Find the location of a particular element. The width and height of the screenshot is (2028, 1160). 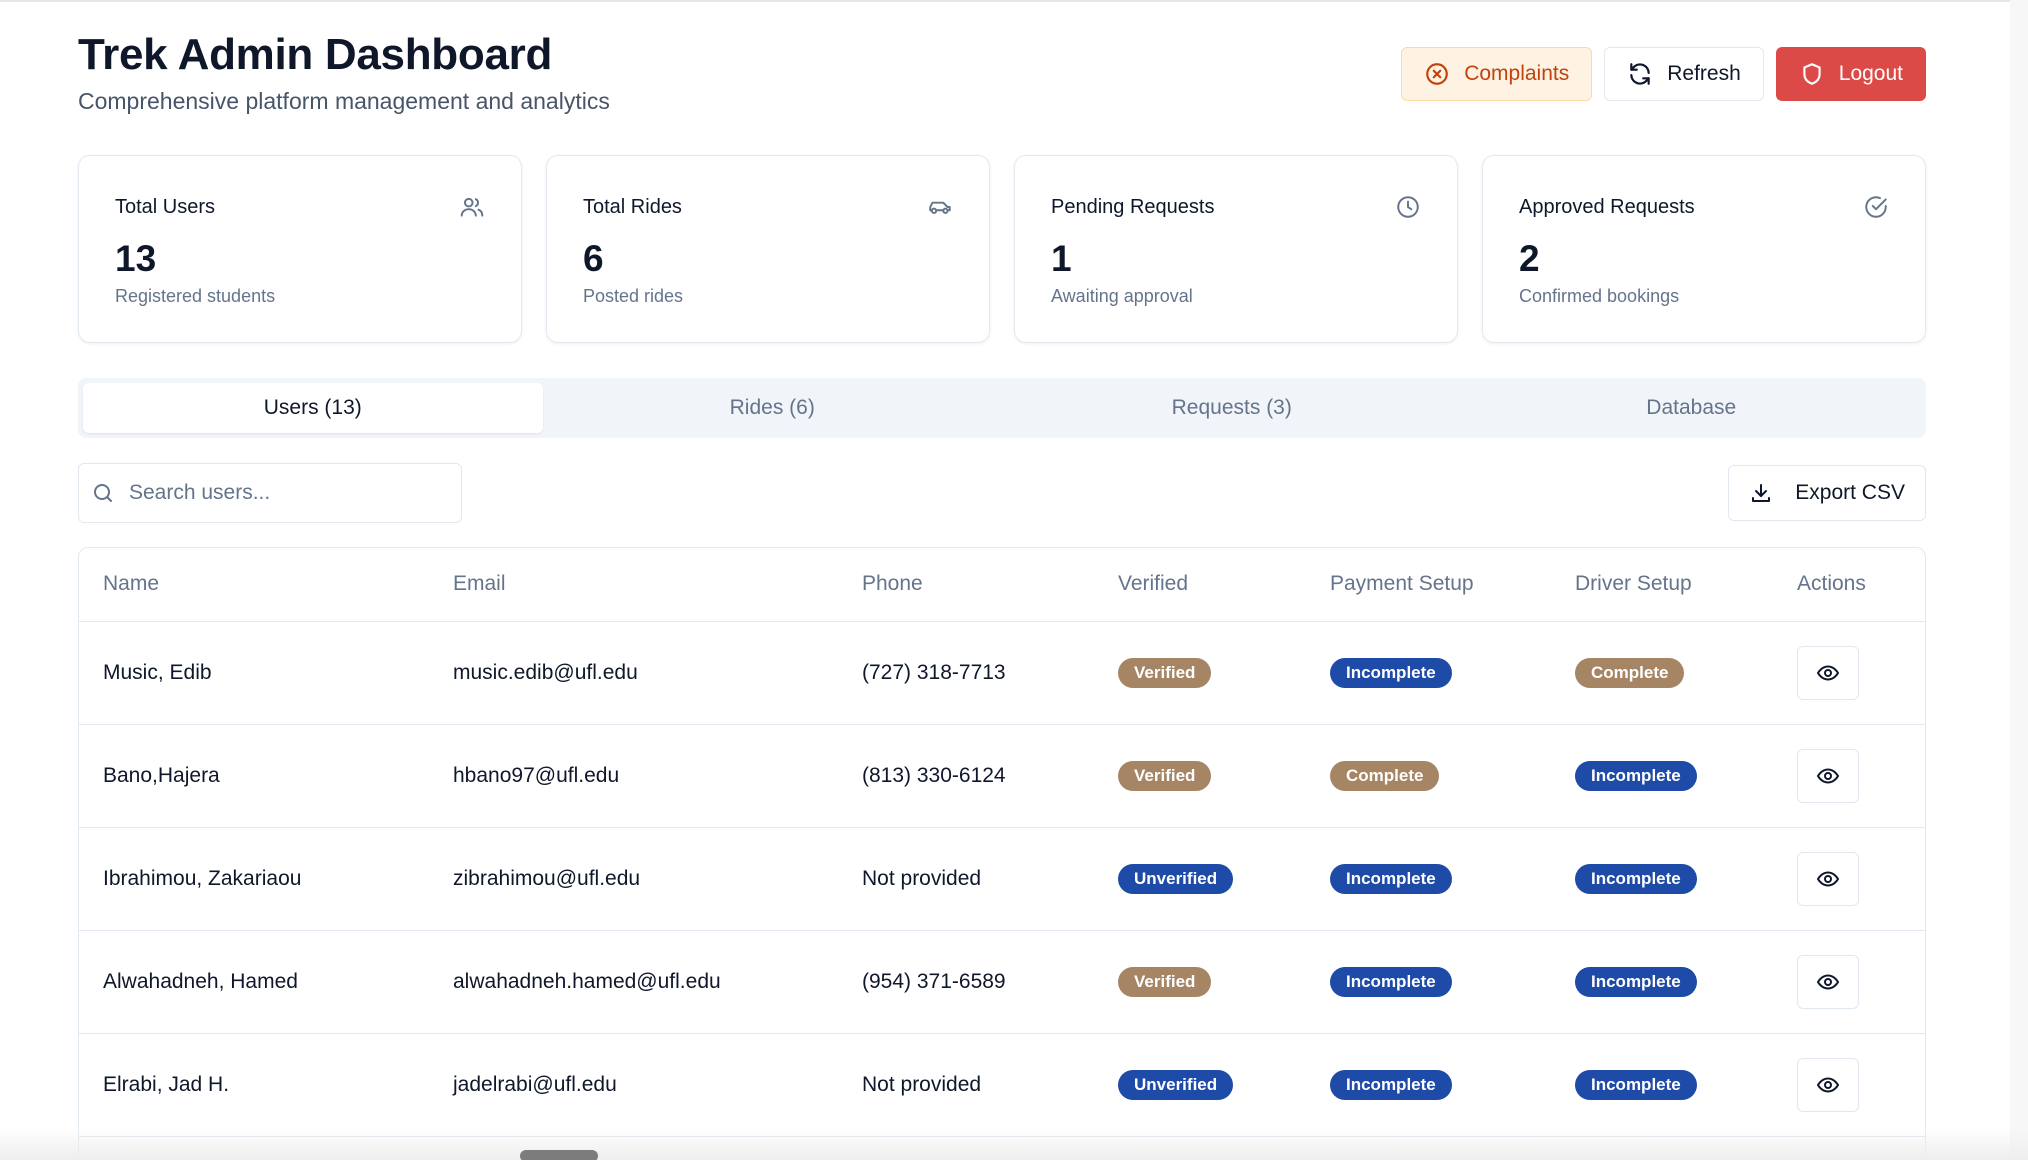

user-name: Alwahadneh, Hamed is located at coordinates (200, 981).